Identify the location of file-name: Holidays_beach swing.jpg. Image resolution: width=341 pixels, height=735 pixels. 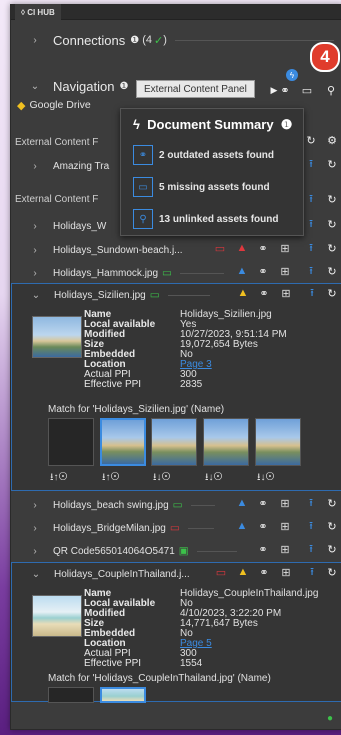
(111, 505).